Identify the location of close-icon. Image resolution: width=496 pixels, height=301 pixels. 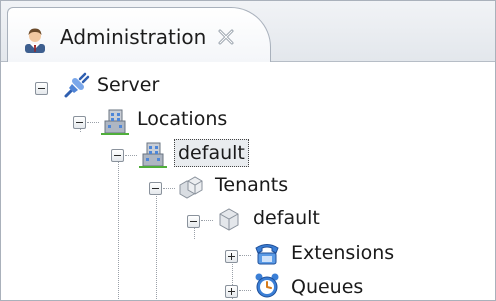
(226, 37).